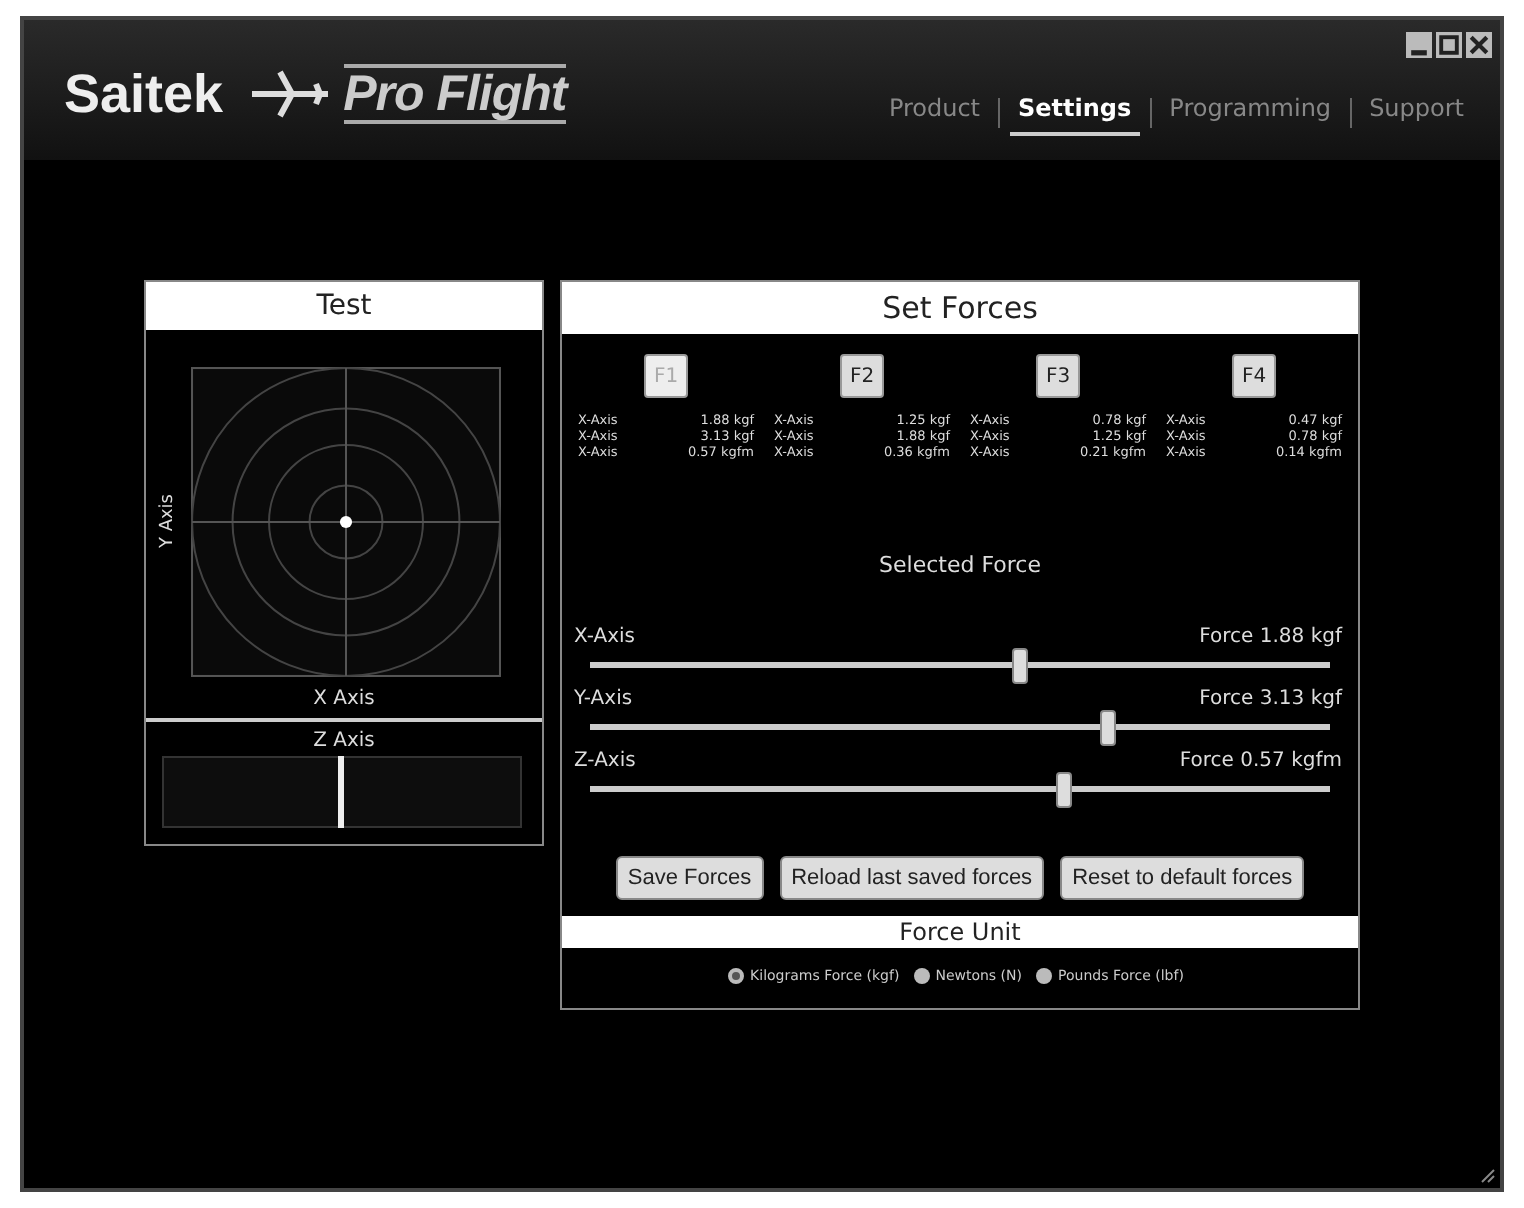 This screenshot has height=1208, width=1524. I want to click on slider-label: Z-Axis, so click(605, 761).